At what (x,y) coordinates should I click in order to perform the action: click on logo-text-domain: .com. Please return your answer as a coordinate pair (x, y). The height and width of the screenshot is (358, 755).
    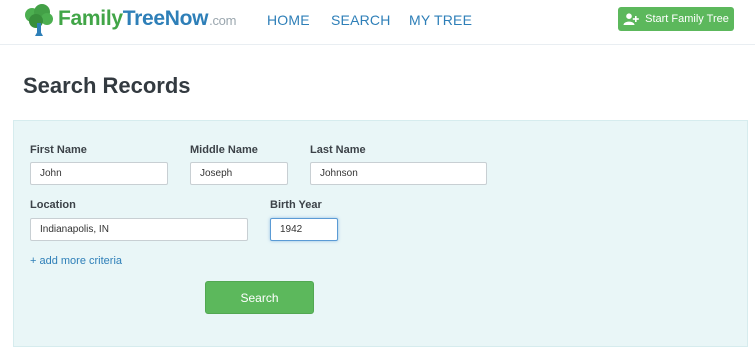
    Looking at the image, I should click on (223, 20).